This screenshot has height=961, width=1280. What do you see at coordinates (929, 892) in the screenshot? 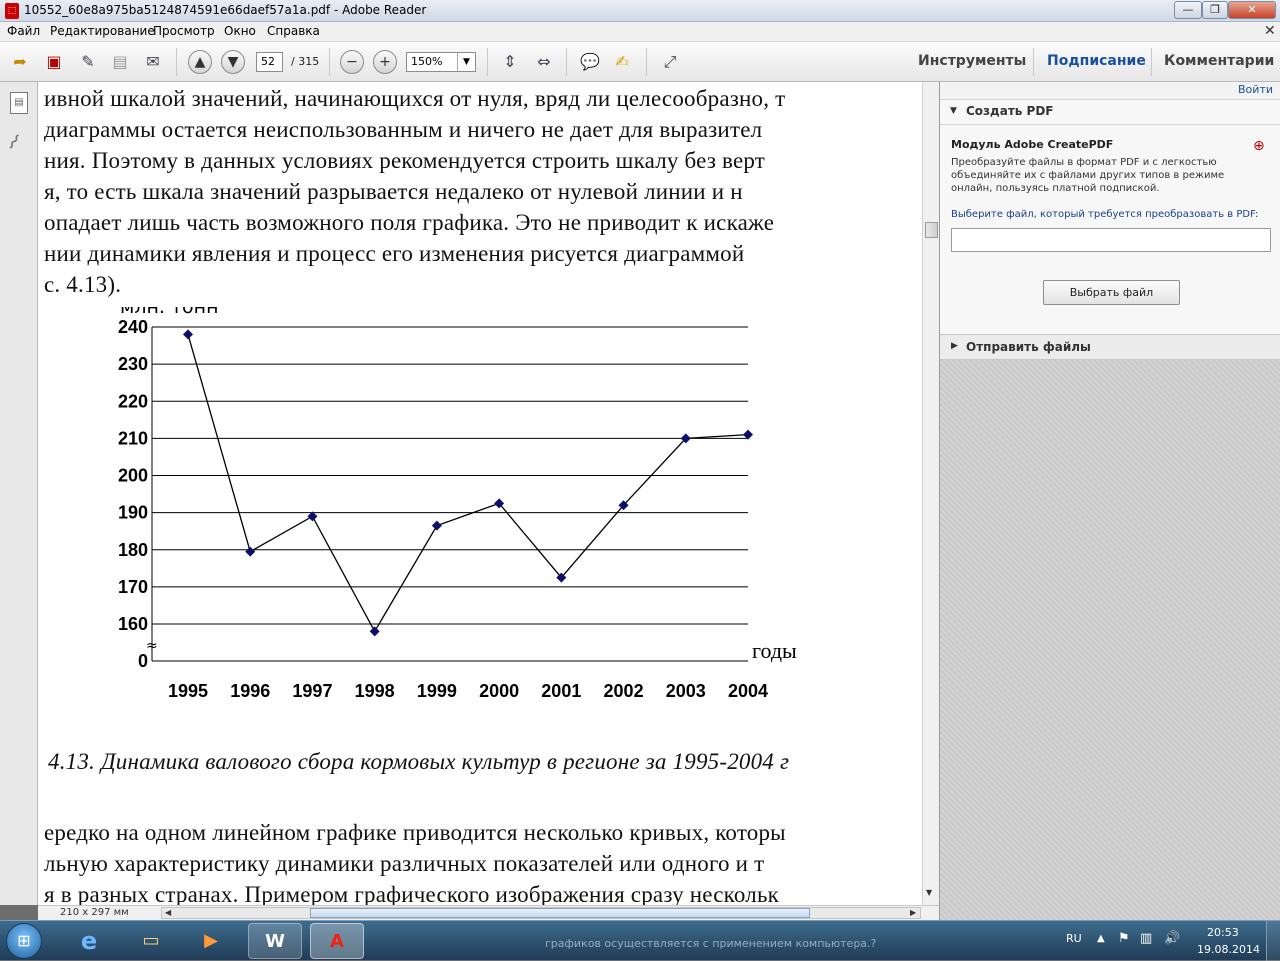
I see `scroll-down-icon: ▼` at bounding box center [929, 892].